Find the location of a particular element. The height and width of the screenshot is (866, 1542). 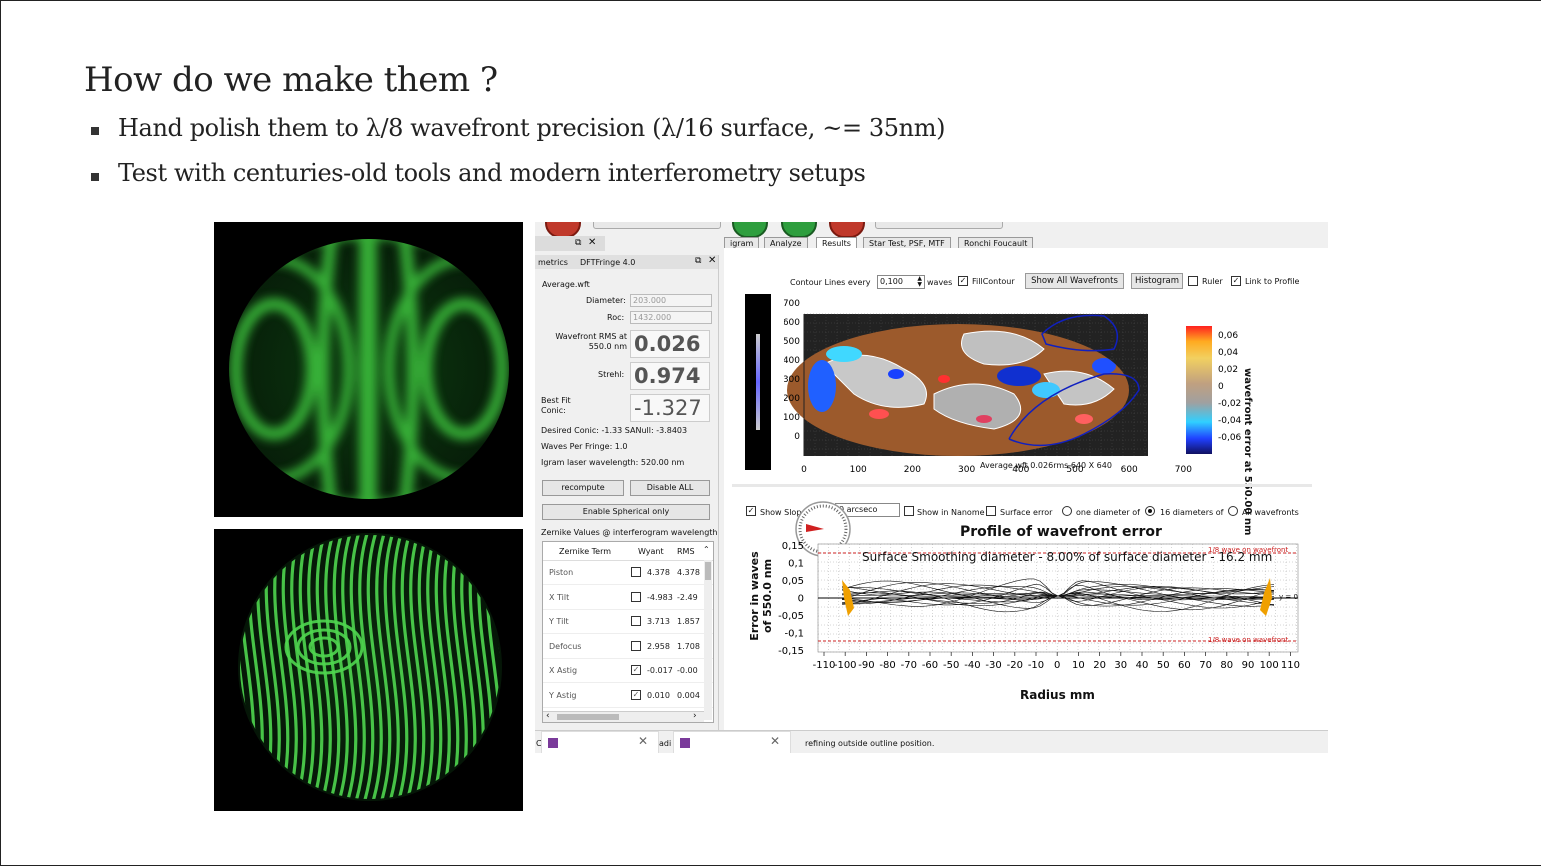

splitter is located at coordinates (1022, 485).